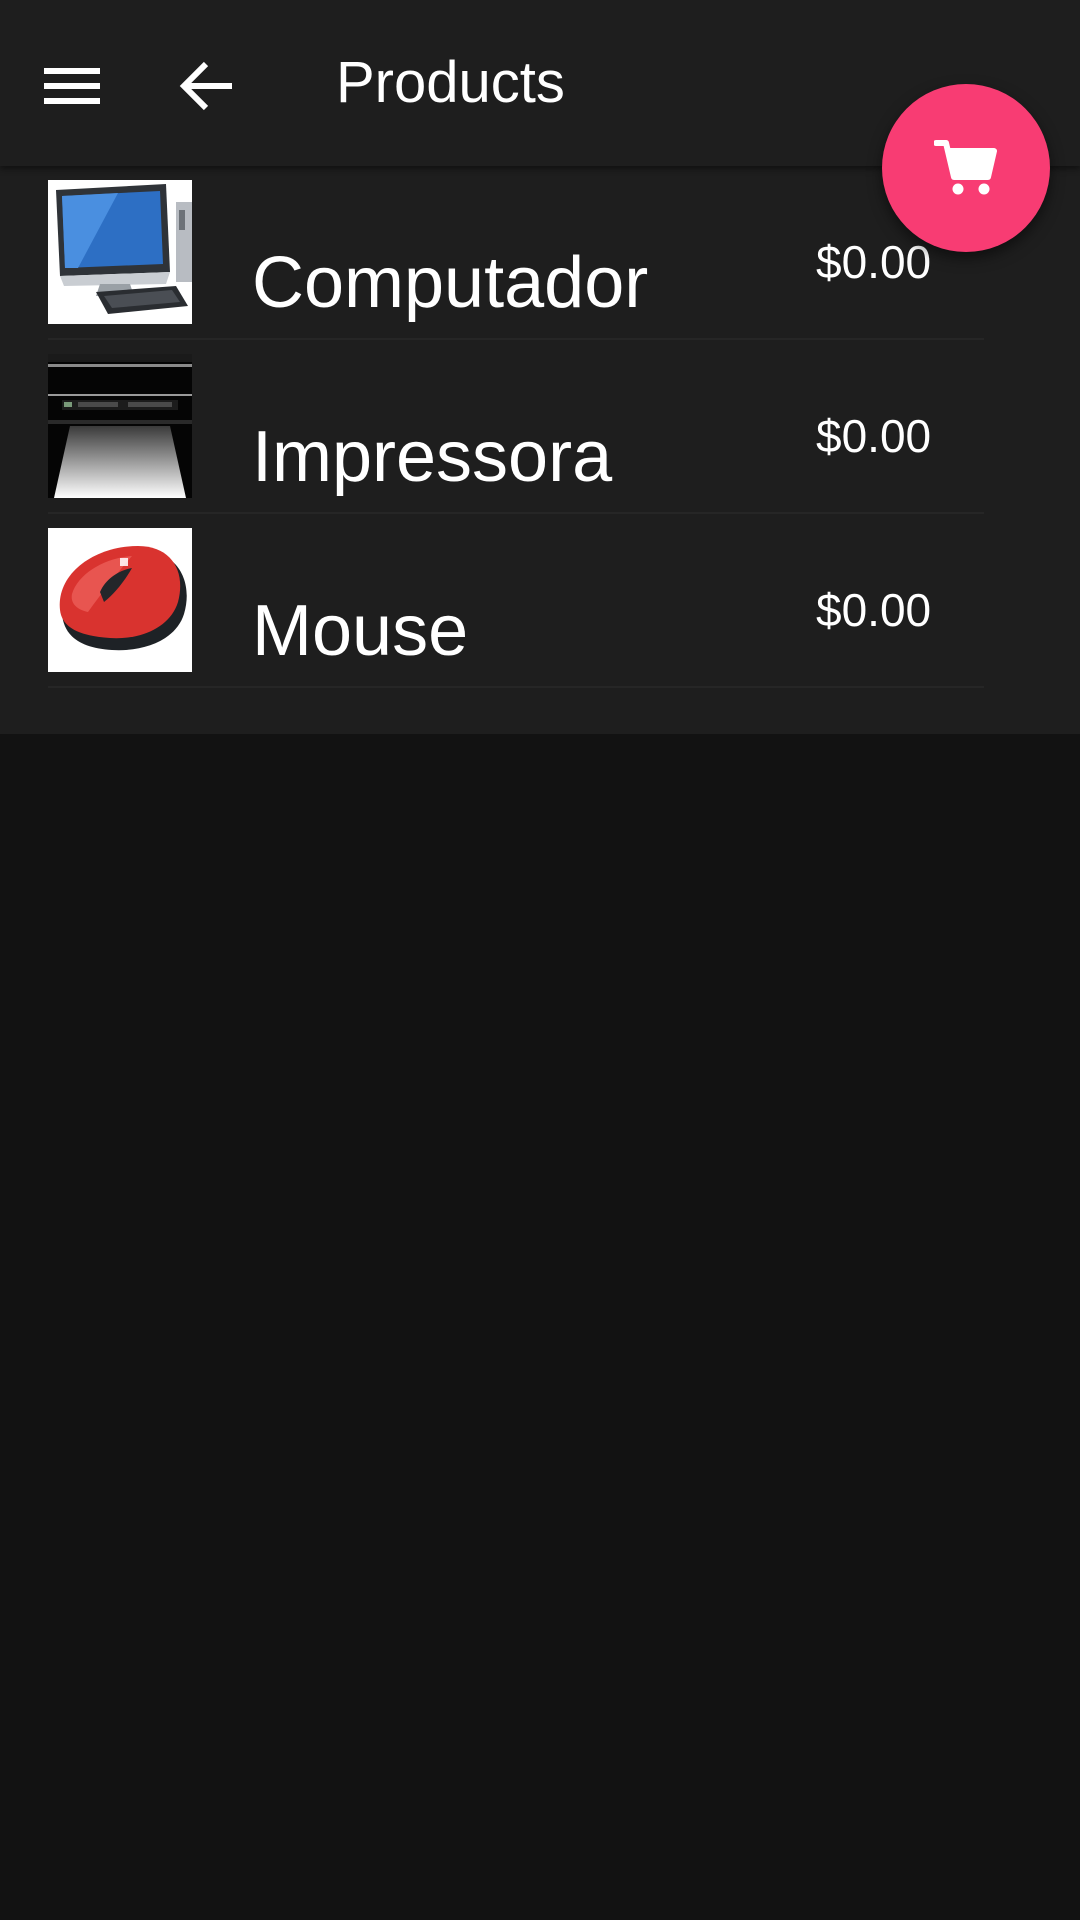 This screenshot has width=1080, height=1920. I want to click on menu-button, so click(72, 86).